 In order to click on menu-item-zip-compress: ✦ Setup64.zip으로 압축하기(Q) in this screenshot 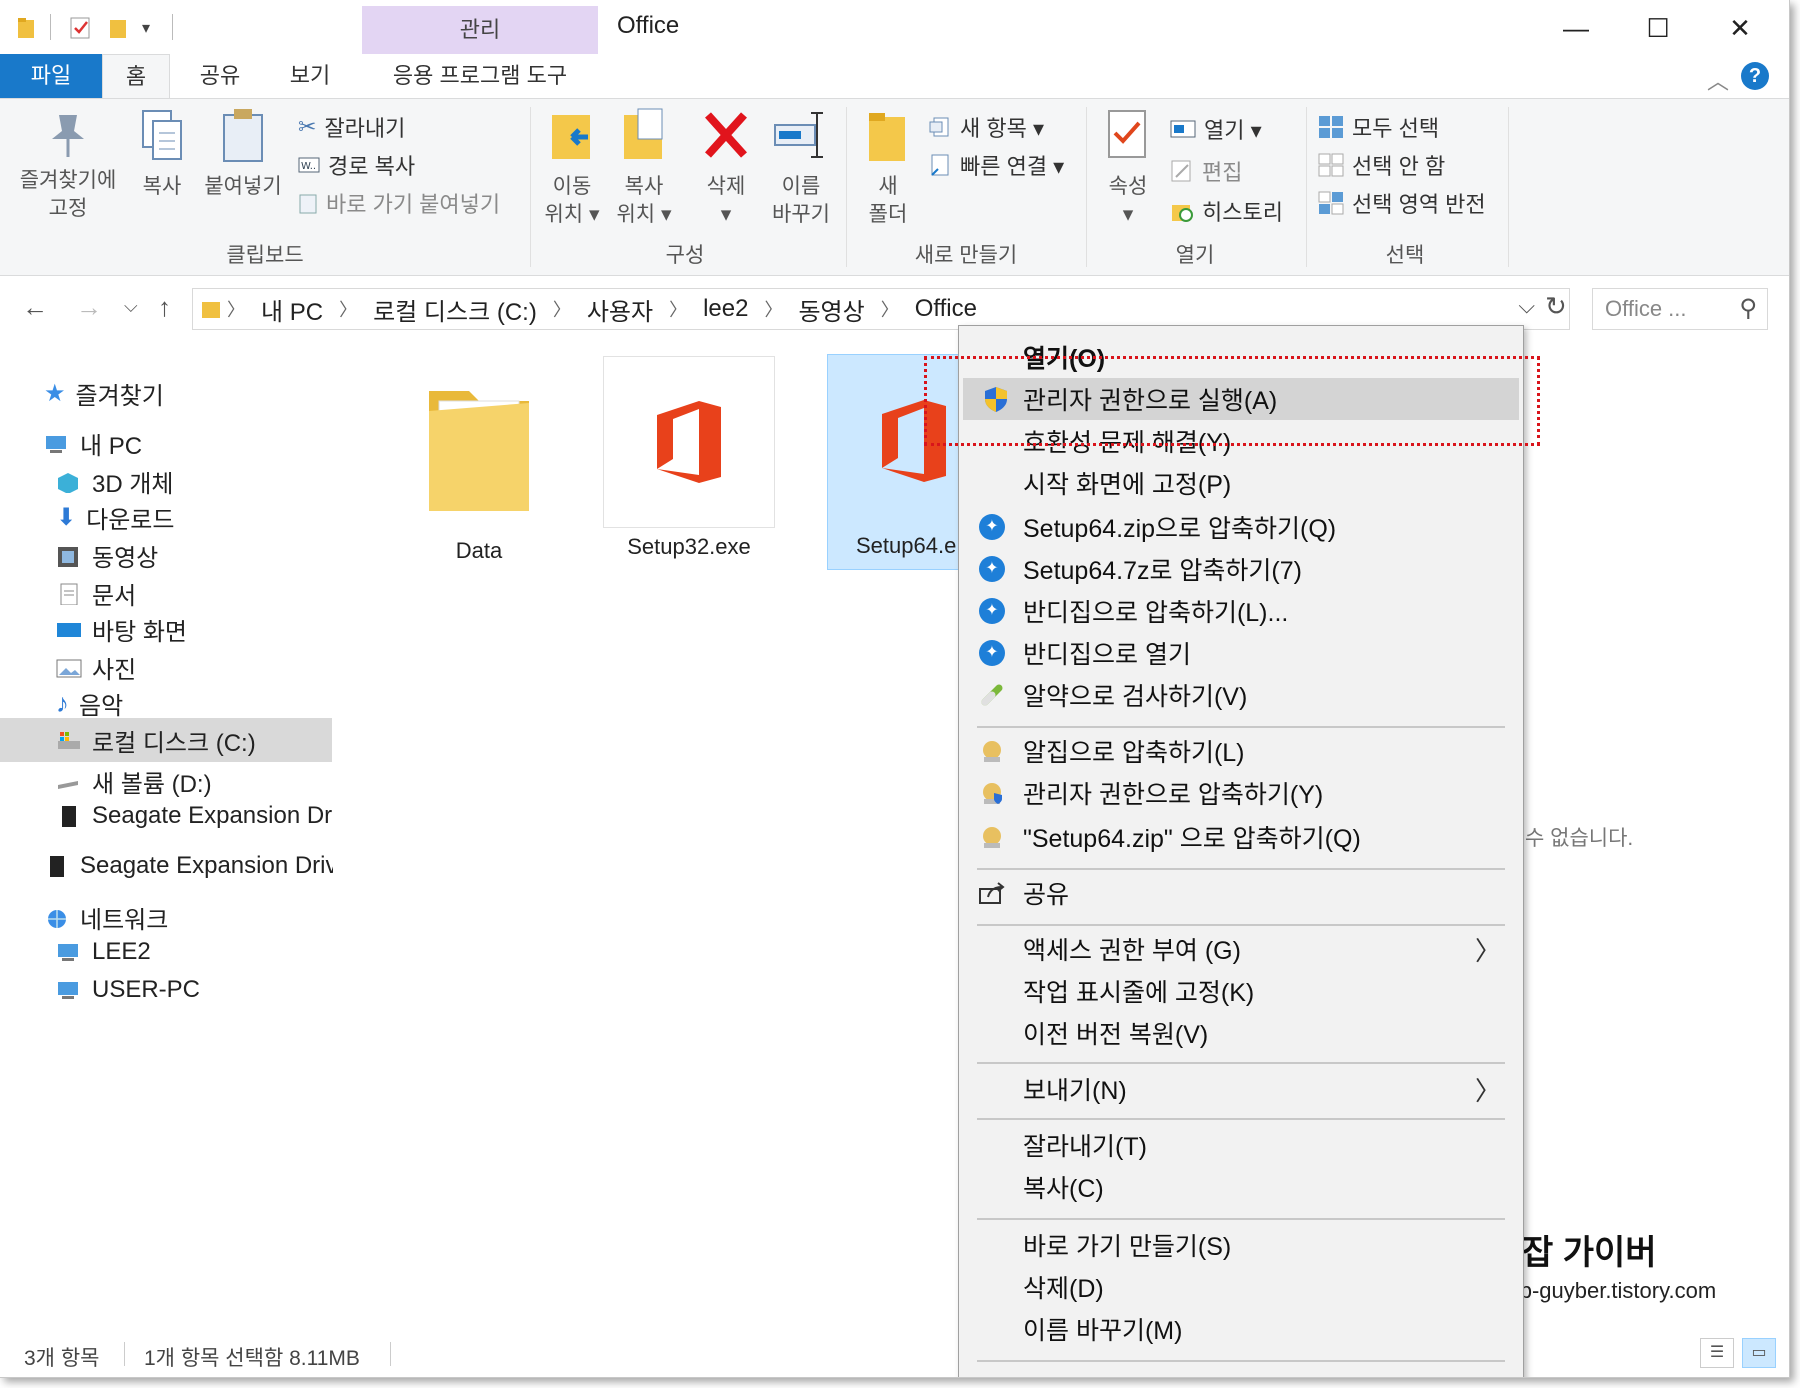, I will do `click(1241, 527)`.